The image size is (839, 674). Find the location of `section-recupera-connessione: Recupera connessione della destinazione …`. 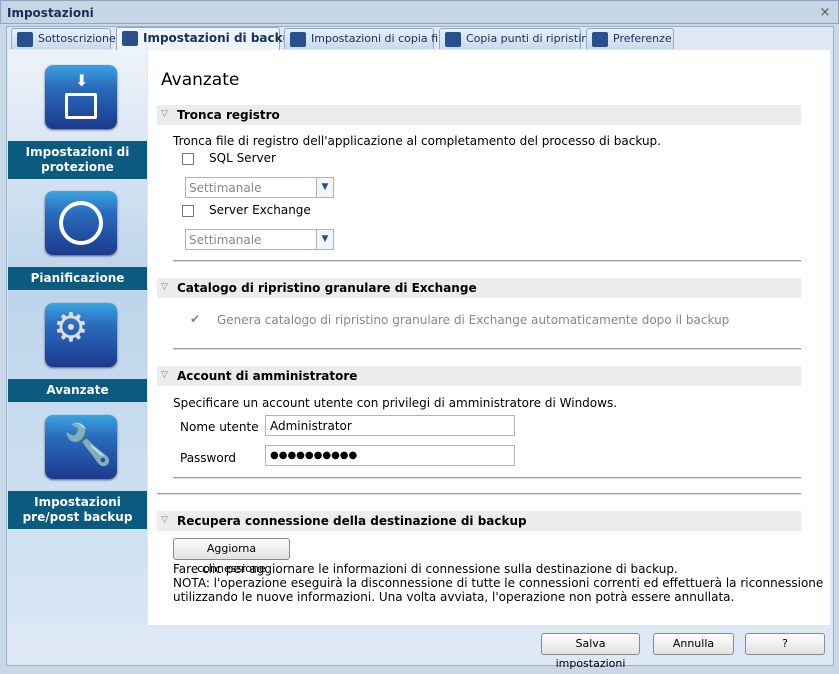

section-recupera-connessione: Recupera connessione della destinazione … is located at coordinates (479, 521).